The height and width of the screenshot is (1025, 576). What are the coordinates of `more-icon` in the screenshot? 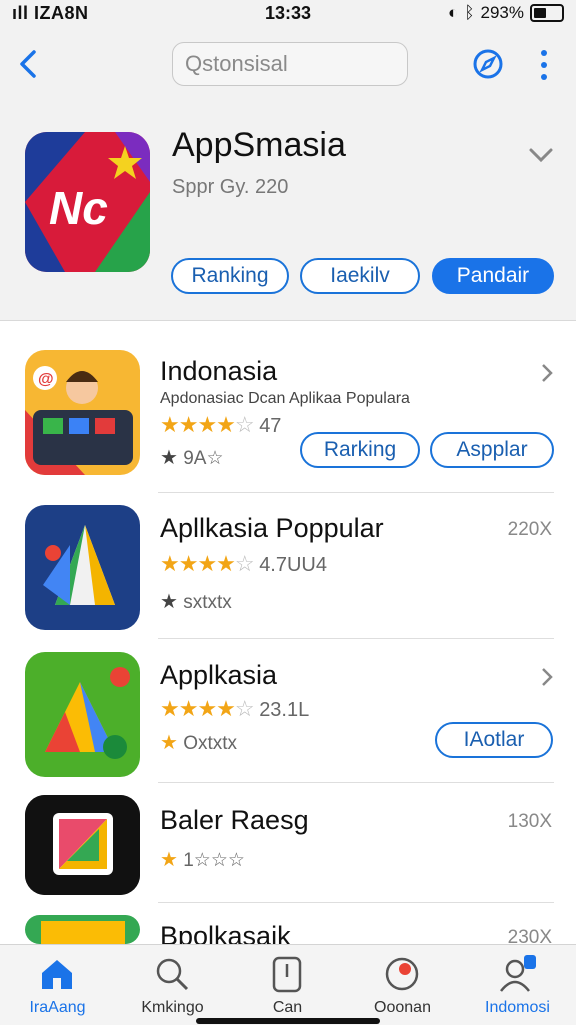 It's located at (544, 65).